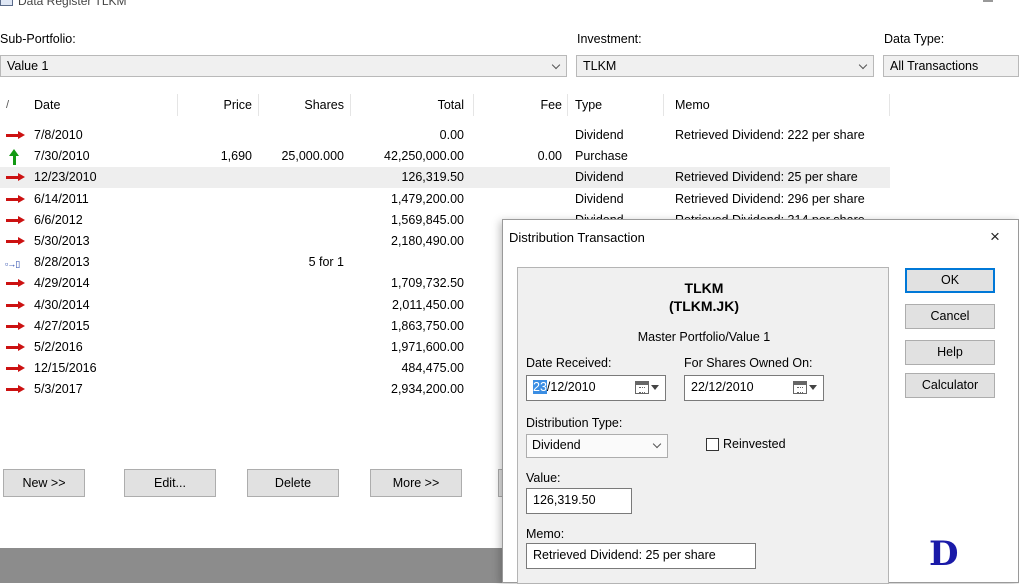 The width and height of the screenshot is (1019, 584). I want to click on more-button: More >>, so click(416, 483).